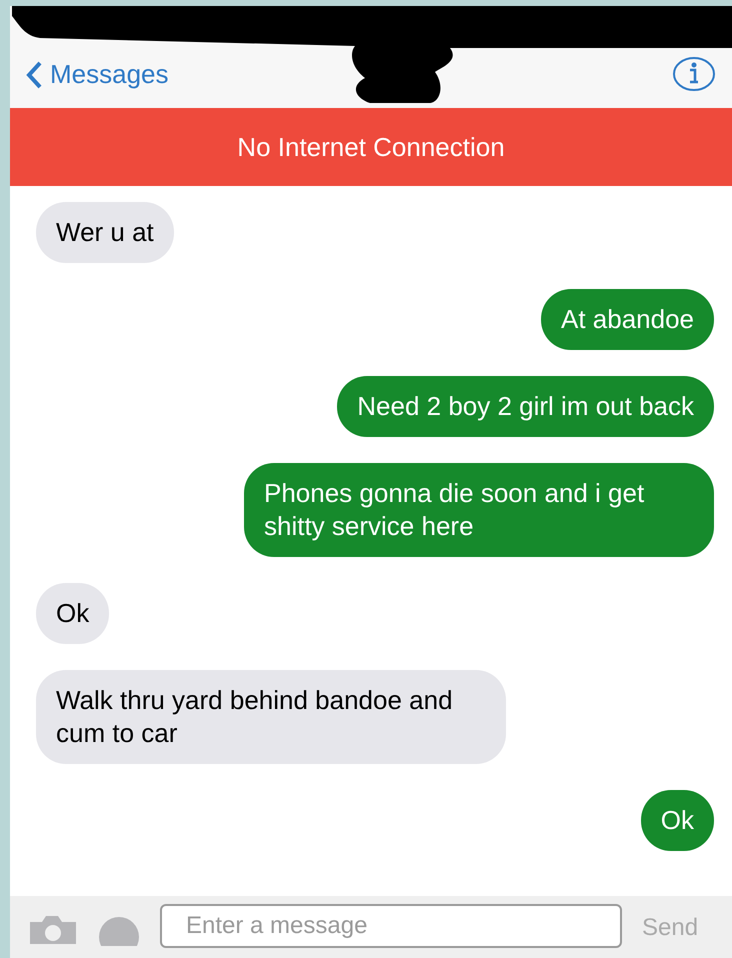 This screenshot has width=732, height=958. What do you see at coordinates (34, 74) in the screenshot?
I see `back-chevron-icon` at bounding box center [34, 74].